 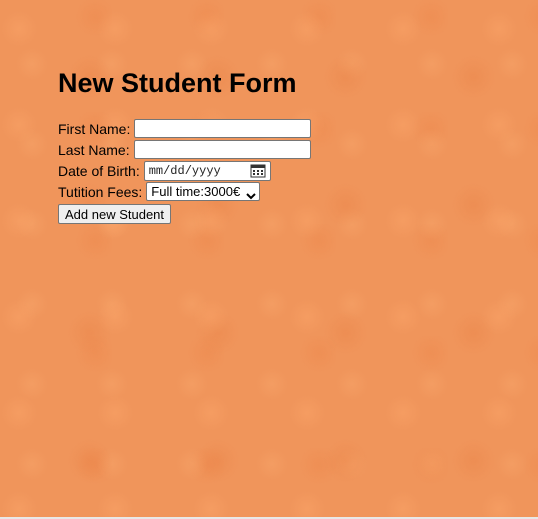 What do you see at coordinates (223, 128) in the screenshot?
I see `first-name-input` at bounding box center [223, 128].